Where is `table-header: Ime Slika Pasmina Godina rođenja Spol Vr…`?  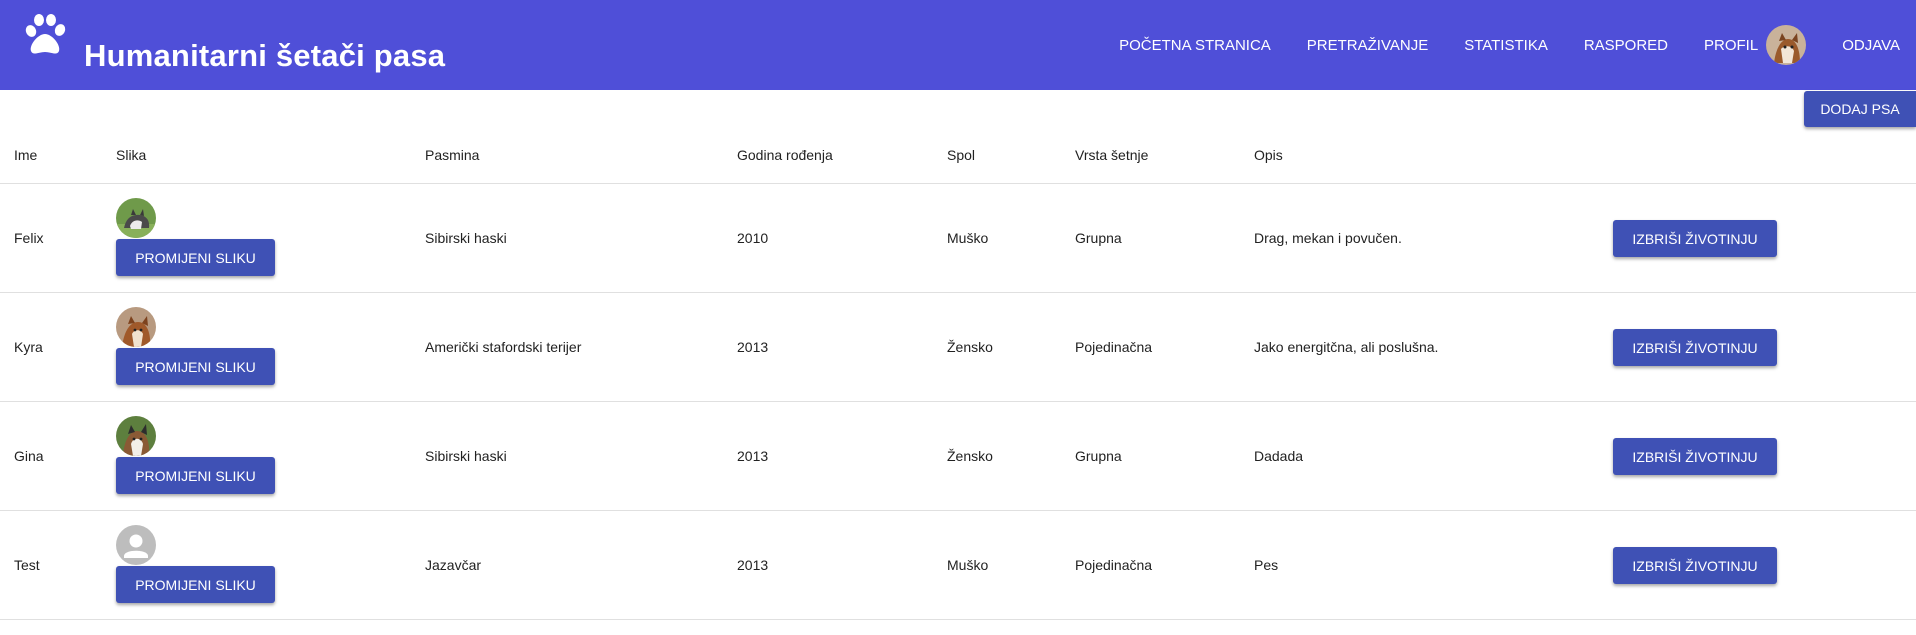 table-header: Ime Slika Pasmina Godina rođenja Spol Vr… is located at coordinates (958, 157).